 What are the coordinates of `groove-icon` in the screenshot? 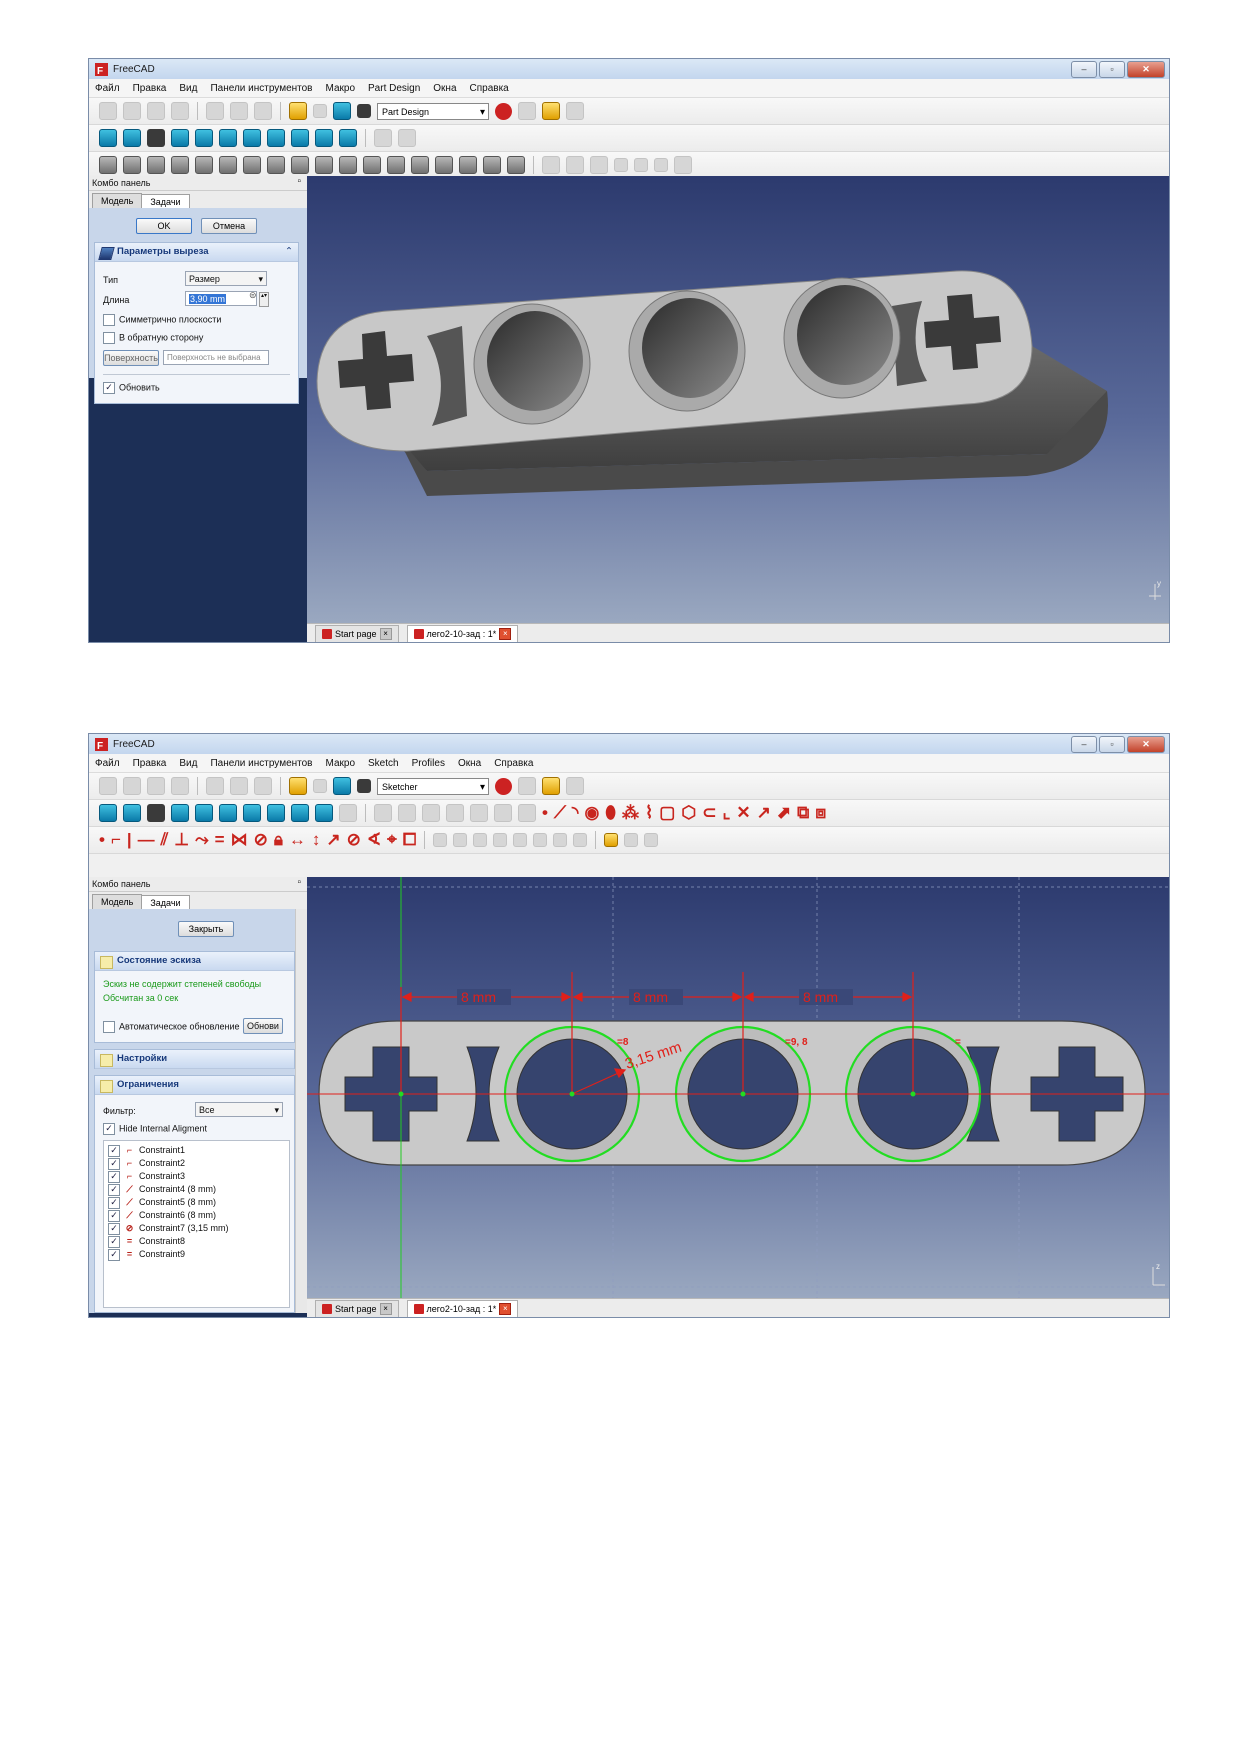 It's located at (180, 165).